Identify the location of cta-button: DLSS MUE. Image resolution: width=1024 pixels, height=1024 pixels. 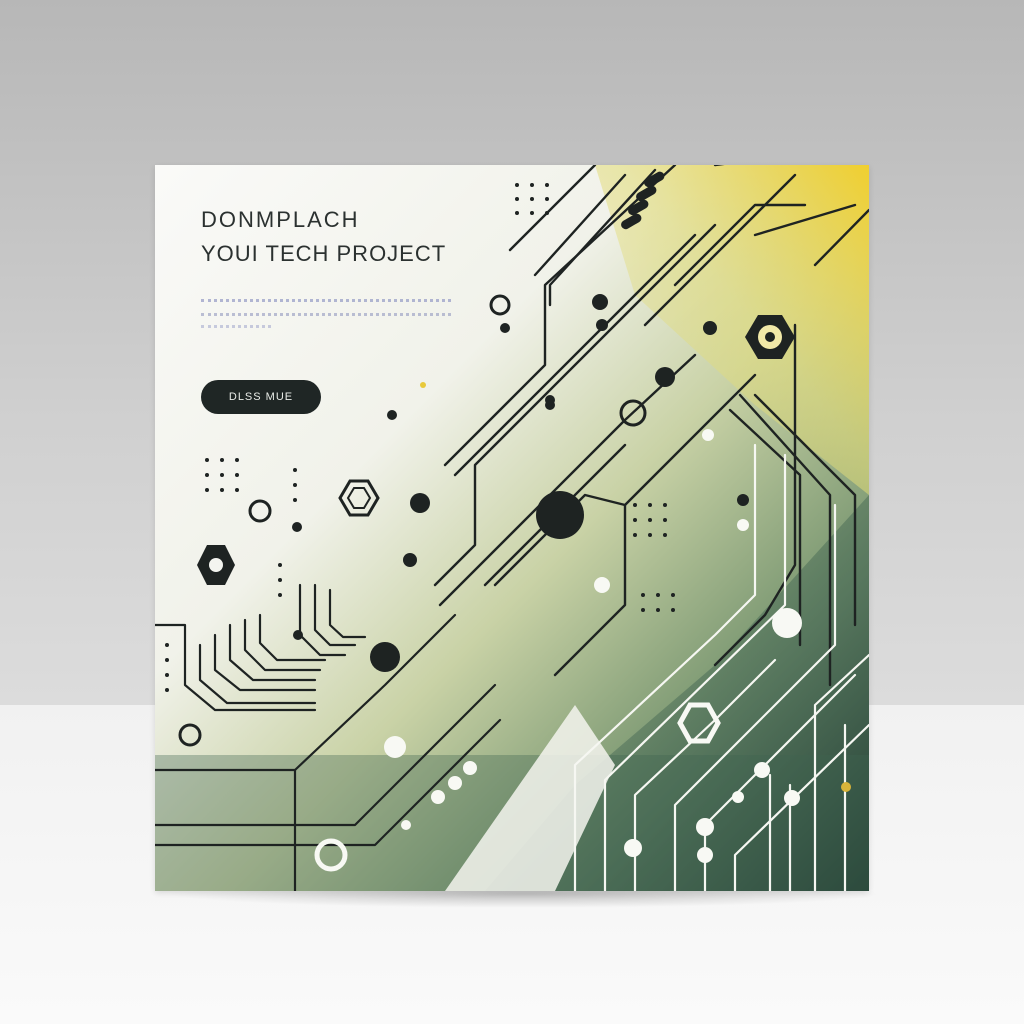
(261, 397).